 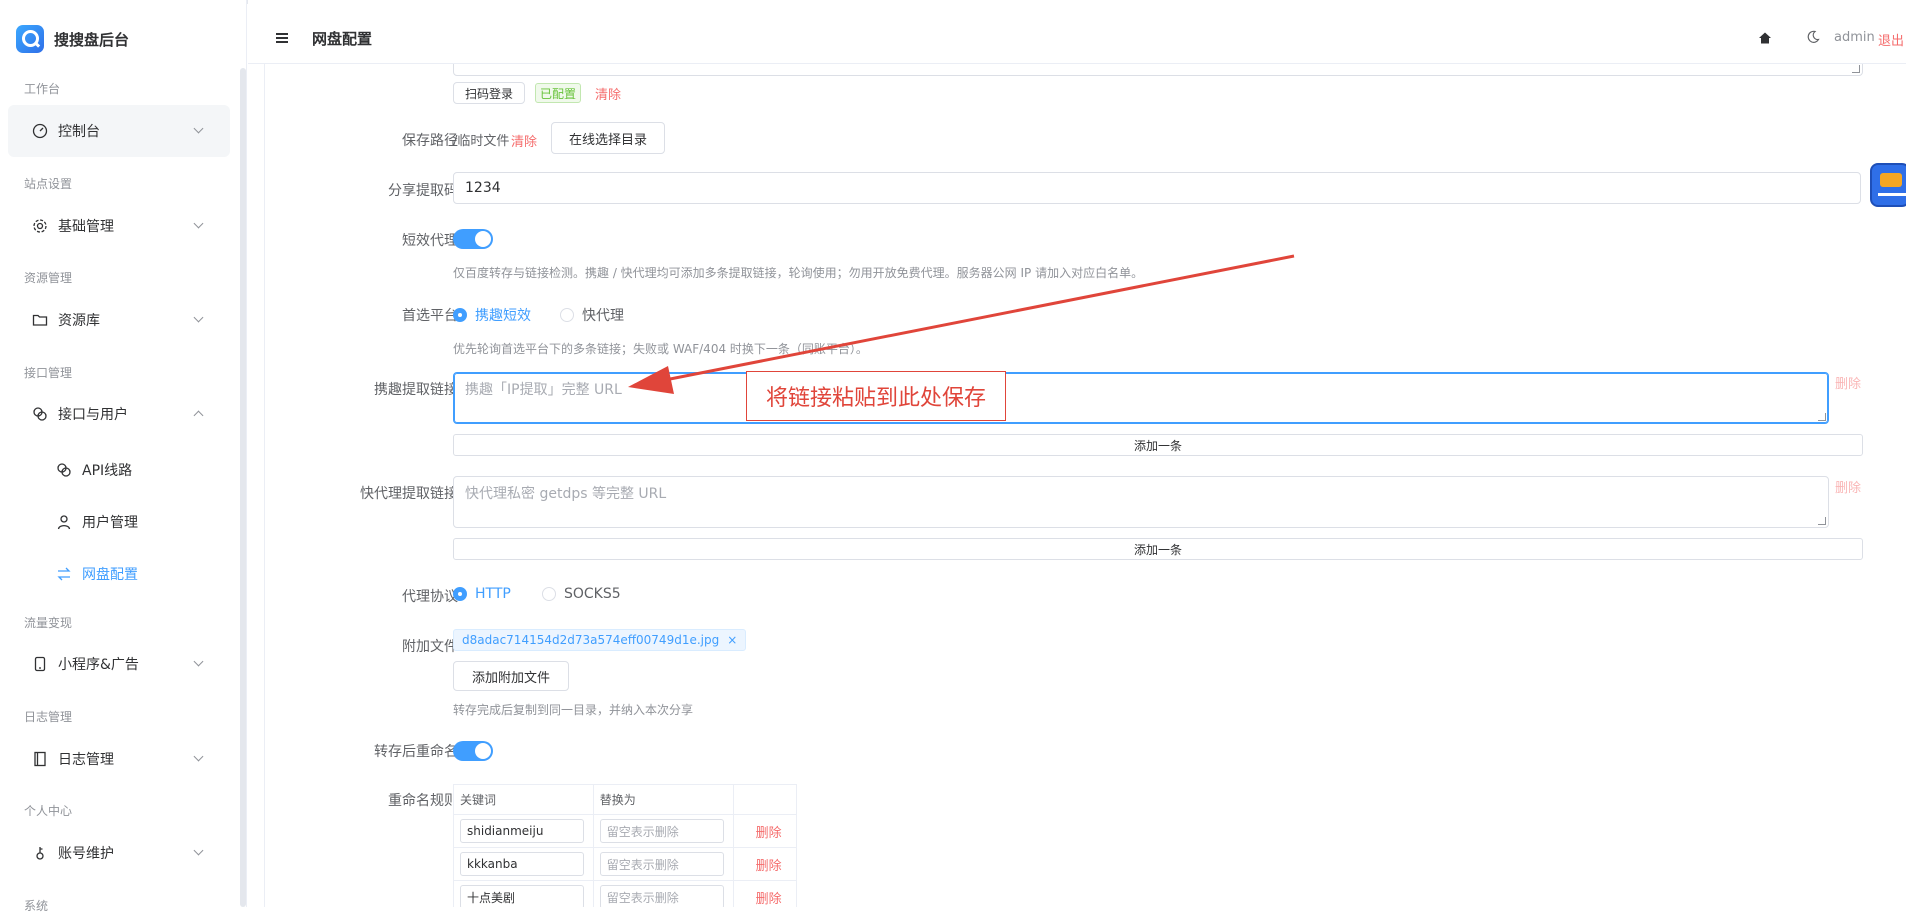 I want to click on share-code-label: 分享提取码, so click(x=423, y=191).